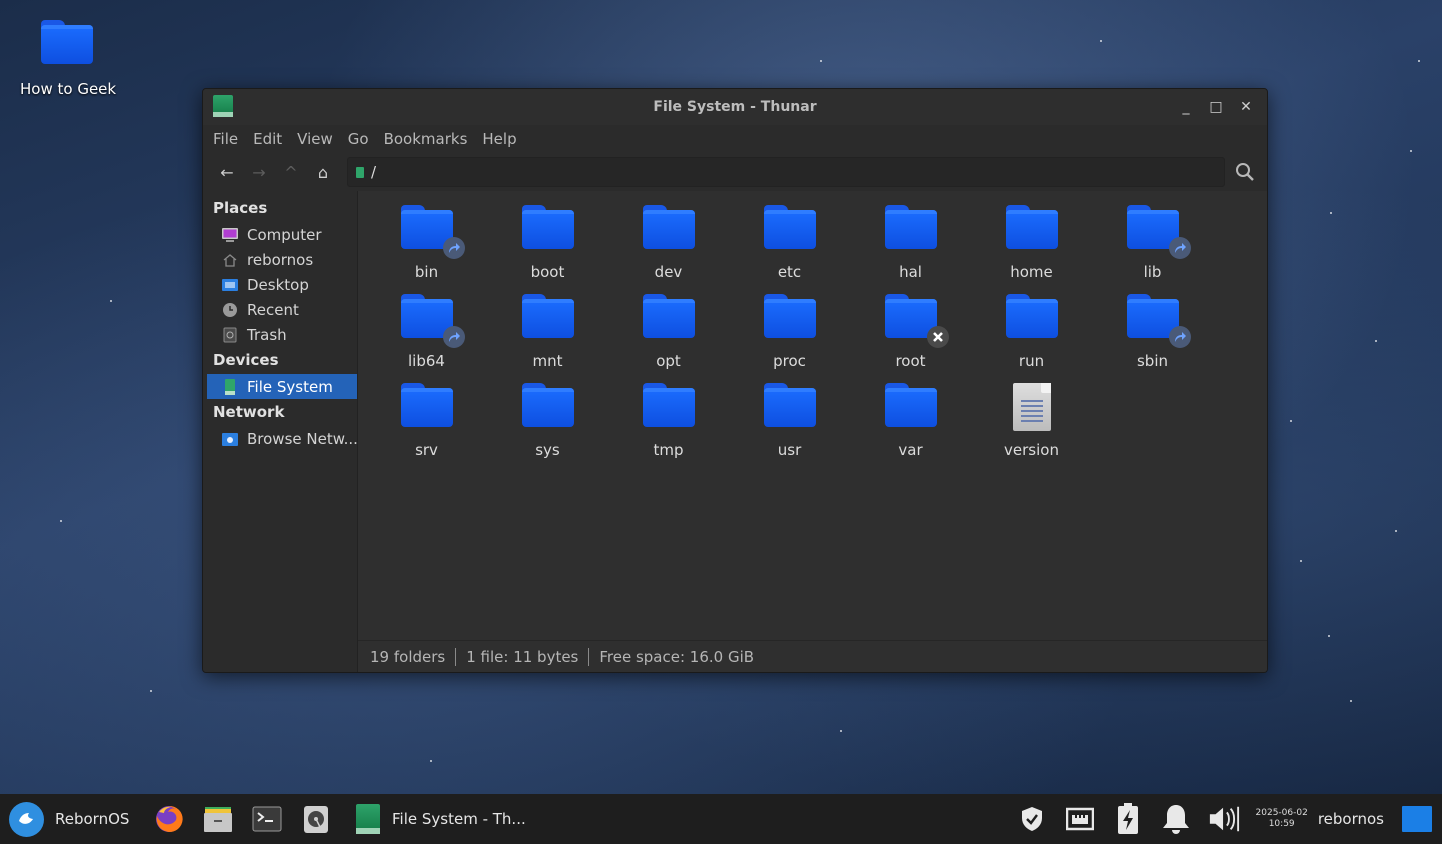  I want to click on menu-edit: Edit, so click(267, 139).